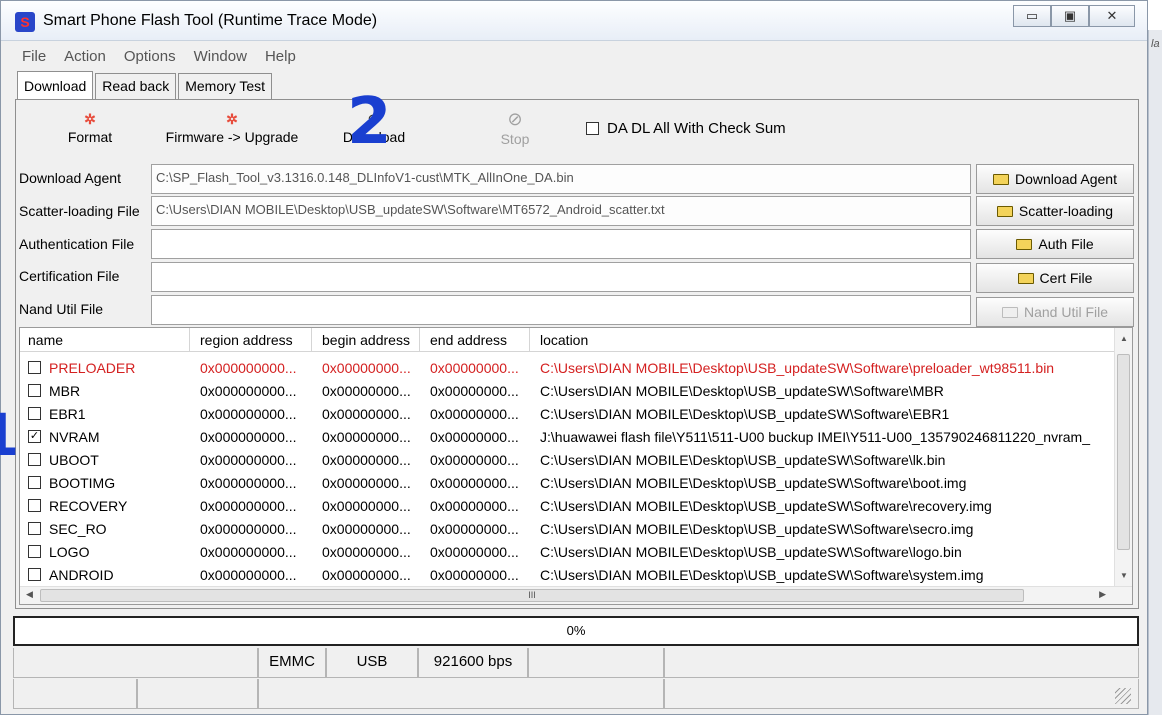 Image resolution: width=1162 pixels, height=715 pixels. What do you see at coordinates (85, 57) in the screenshot?
I see `menu-action: Action` at bounding box center [85, 57].